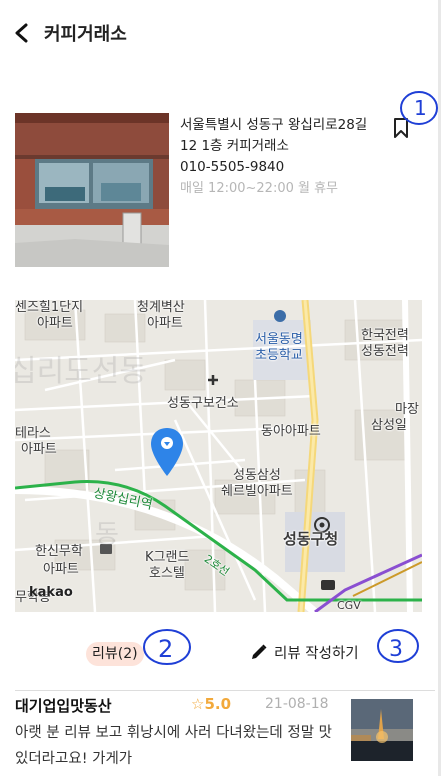  Describe the element at coordinates (55, 323) in the screenshot. I see `map-label-apt1b: 아파트` at that location.